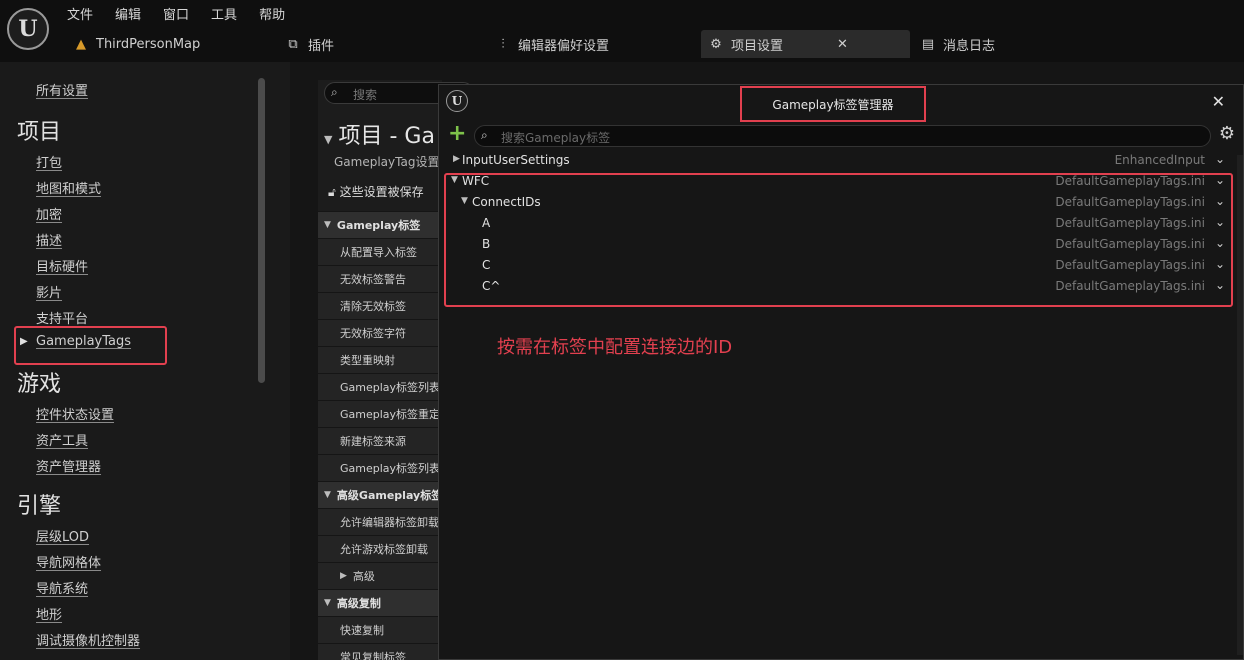 The height and width of the screenshot is (660, 1244). What do you see at coordinates (1240, 405) in the screenshot?
I see `tag-list-scrollbar` at bounding box center [1240, 405].